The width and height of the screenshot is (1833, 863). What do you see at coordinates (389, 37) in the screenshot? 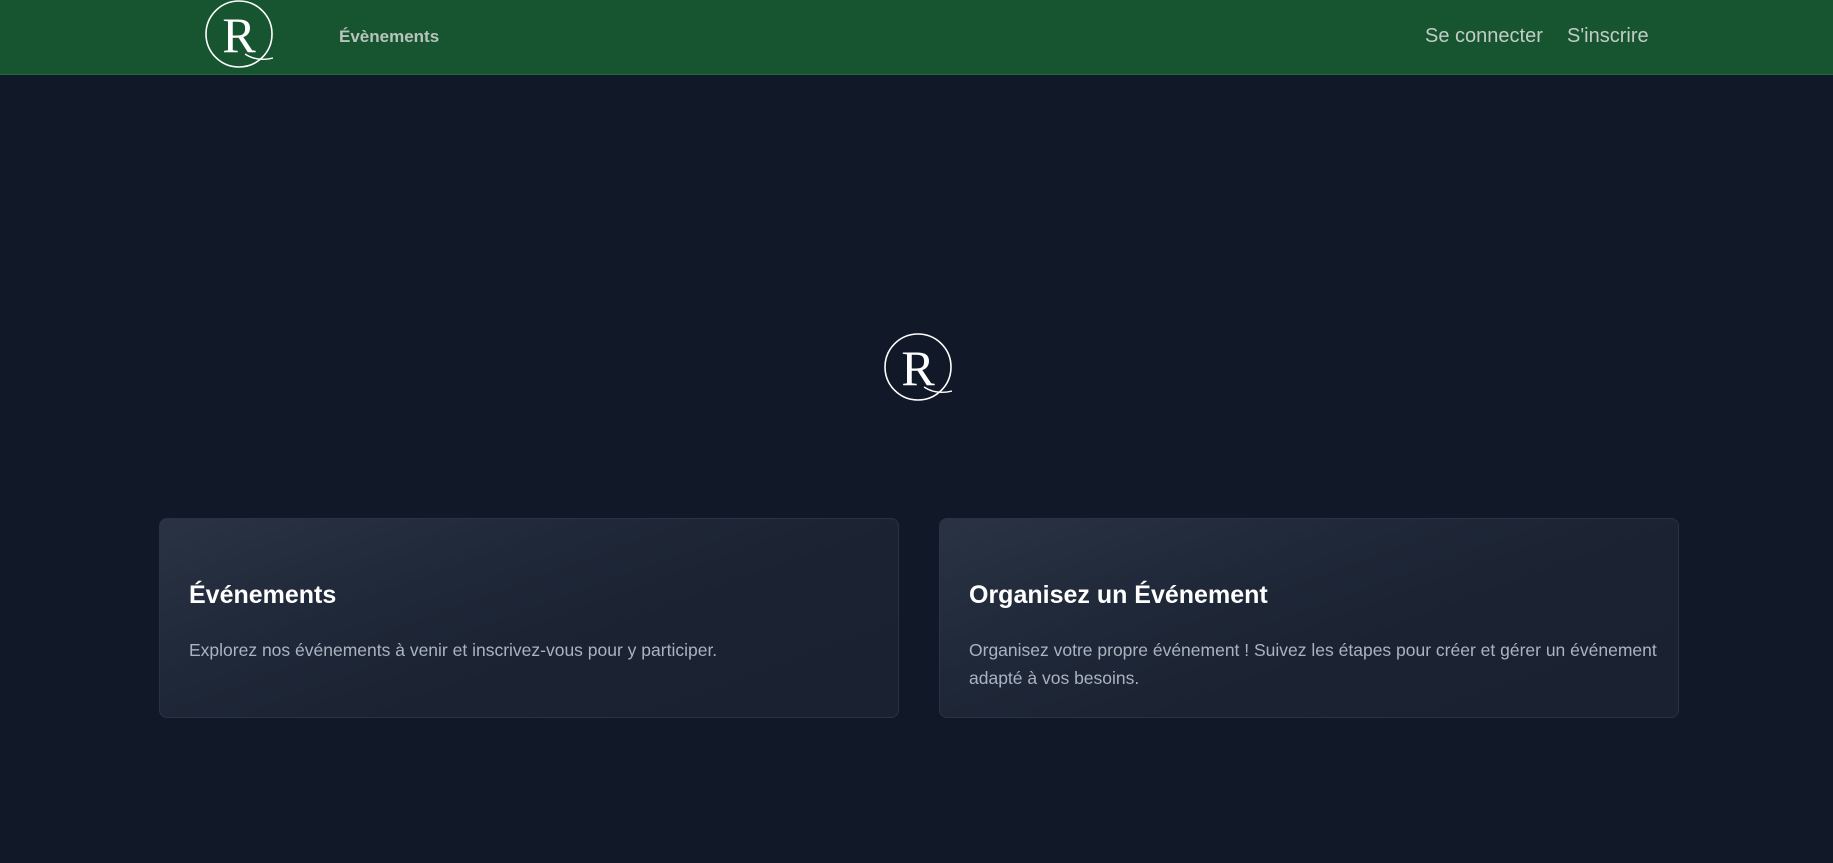
I see `nav-link-events: Évènements` at bounding box center [389, 37].